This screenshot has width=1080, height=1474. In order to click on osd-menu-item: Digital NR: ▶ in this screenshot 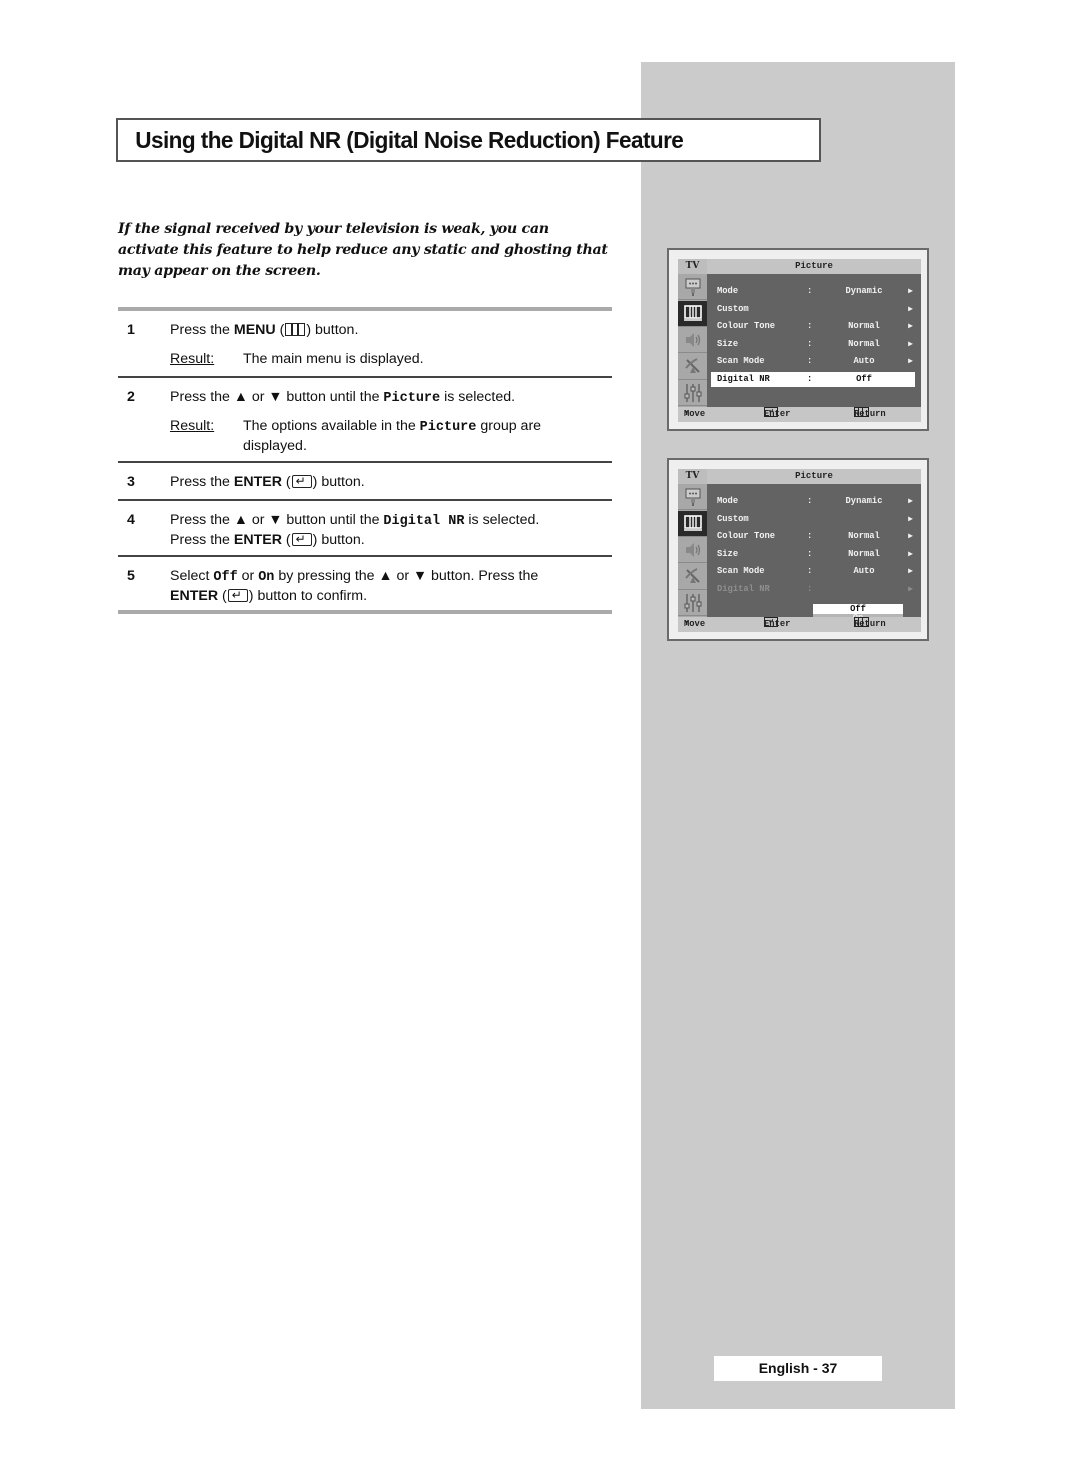, I will do `click(813, 589)`.